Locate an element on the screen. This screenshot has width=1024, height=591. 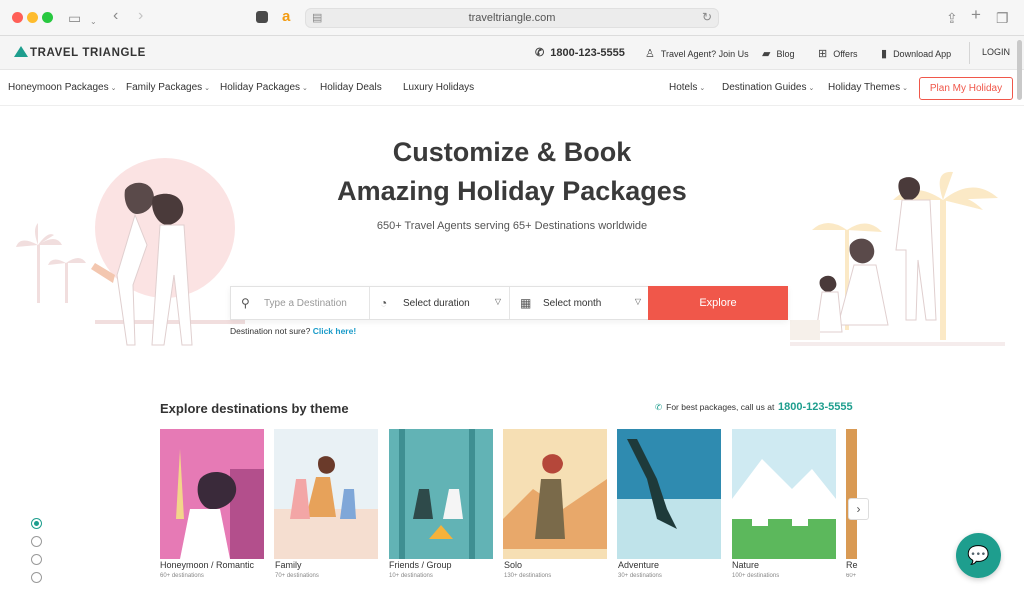
address-bar: ▤ traveltriangle.com ↻ is located at coordinates (512, 18).